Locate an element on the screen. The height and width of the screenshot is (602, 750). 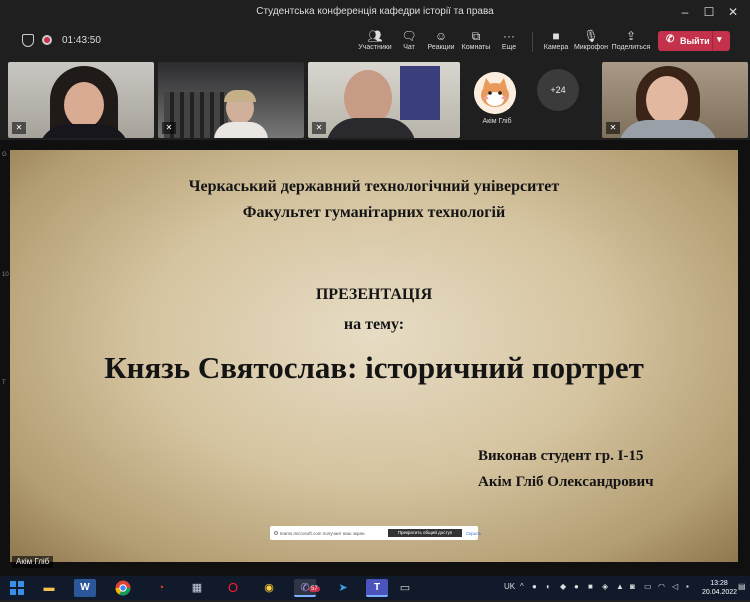
microphone-muted-icon: 🎙︎ is located at coordinates (591, 36).